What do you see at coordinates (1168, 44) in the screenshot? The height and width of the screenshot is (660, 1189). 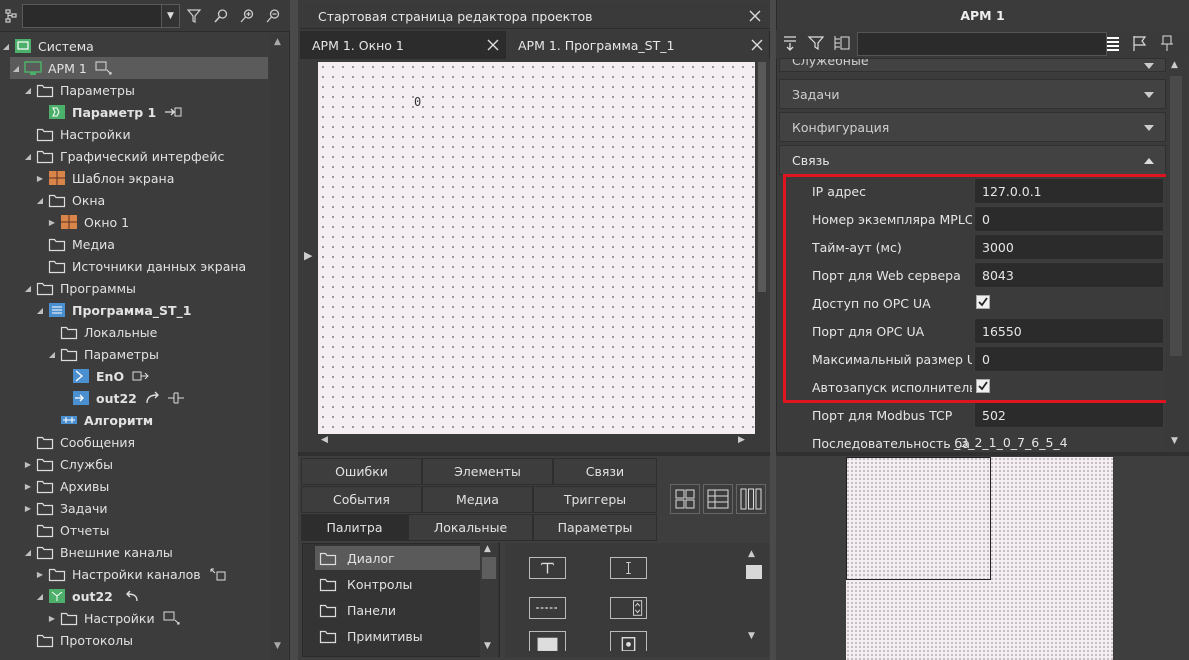 I see `pin-icon` at bounding box center [1168, 44].